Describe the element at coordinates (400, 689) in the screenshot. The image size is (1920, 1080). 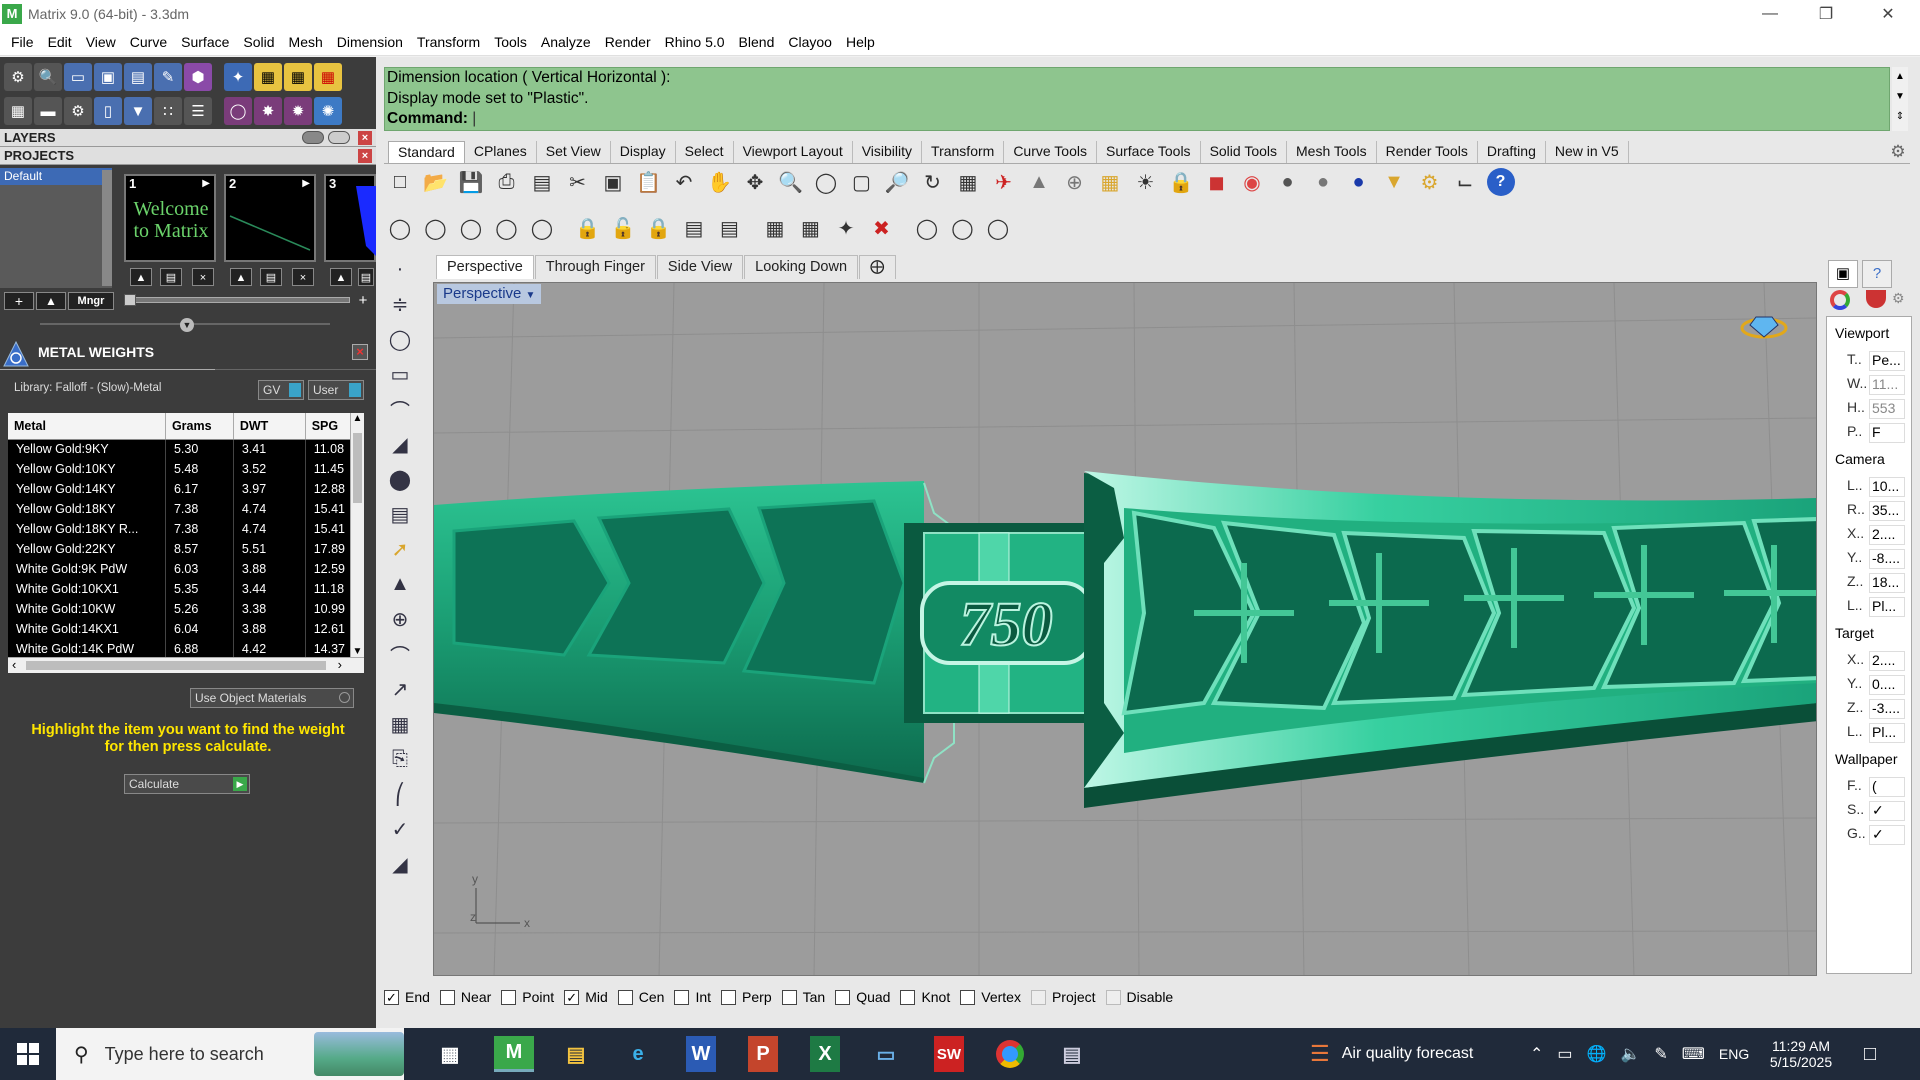
I see `transform-icon: ↗` at that location.